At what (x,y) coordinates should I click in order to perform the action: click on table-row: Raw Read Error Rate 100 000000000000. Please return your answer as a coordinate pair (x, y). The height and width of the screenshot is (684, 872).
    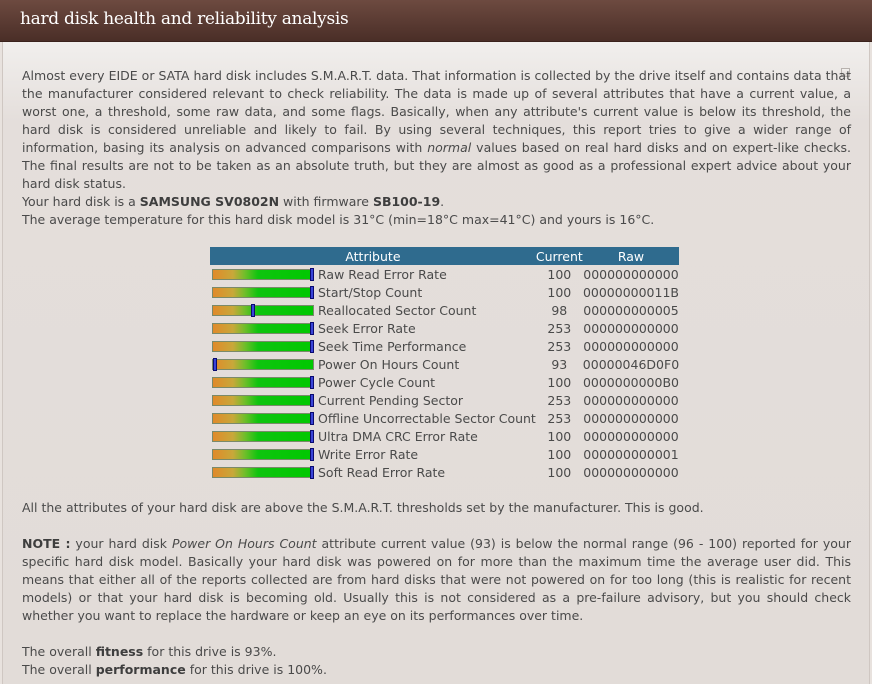
    Looking at the image, I should click on (444, 274).